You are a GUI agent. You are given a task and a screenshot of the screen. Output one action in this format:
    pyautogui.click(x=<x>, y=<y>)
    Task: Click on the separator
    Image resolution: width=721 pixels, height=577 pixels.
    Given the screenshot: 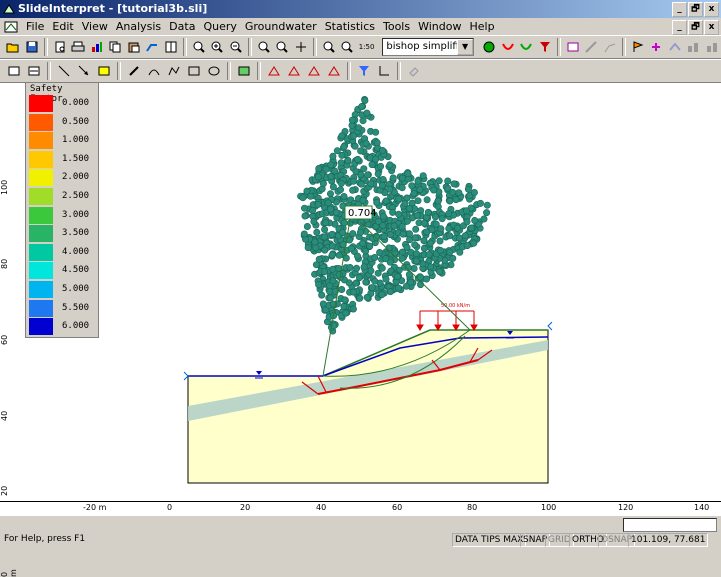 What is the action you would take?
    pyautogui.click(x=49, y=71)
    